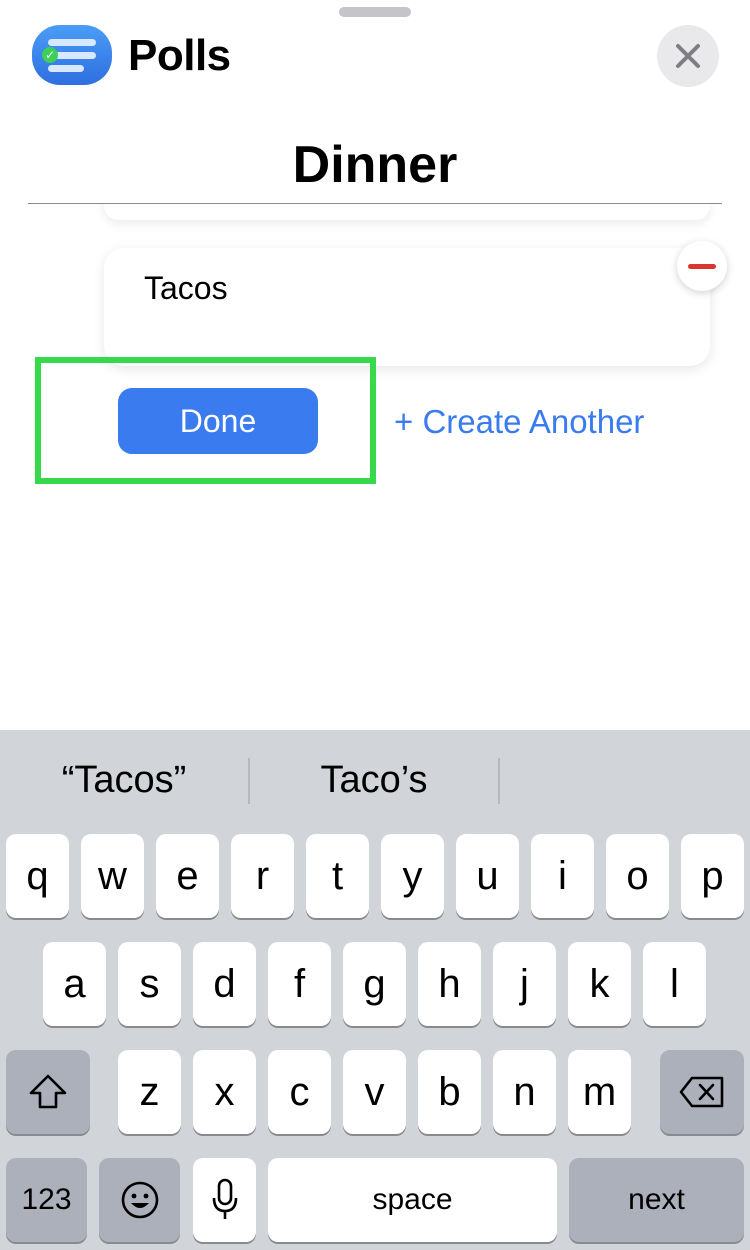 The width and height of the screenshot is (750, 1250). I want to click on key-w: w, so click(112, 876).